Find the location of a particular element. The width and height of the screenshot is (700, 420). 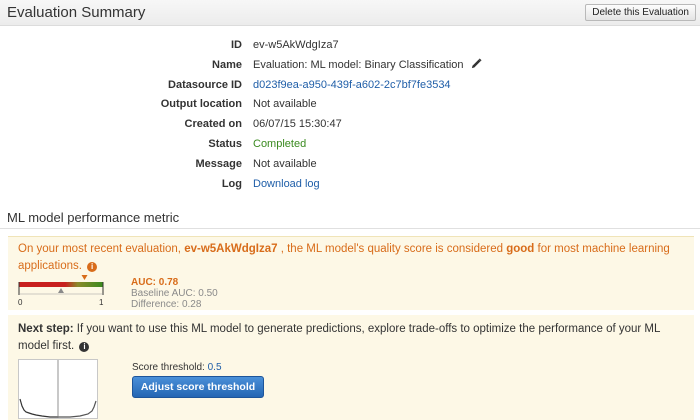

gauge-max-label: 1 is located at coordinates (101, 302).